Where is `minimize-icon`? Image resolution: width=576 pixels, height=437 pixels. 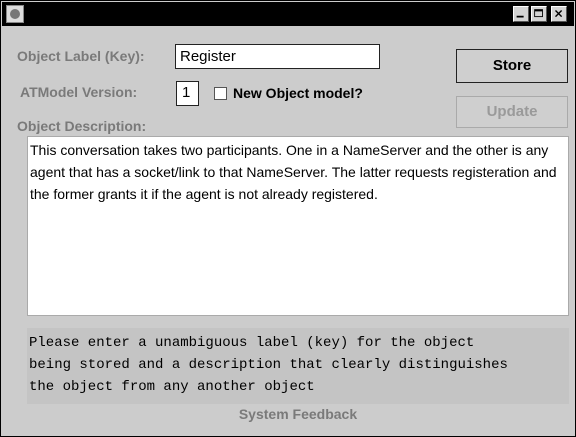
minimize-icon is located at coordinates (520, 16).